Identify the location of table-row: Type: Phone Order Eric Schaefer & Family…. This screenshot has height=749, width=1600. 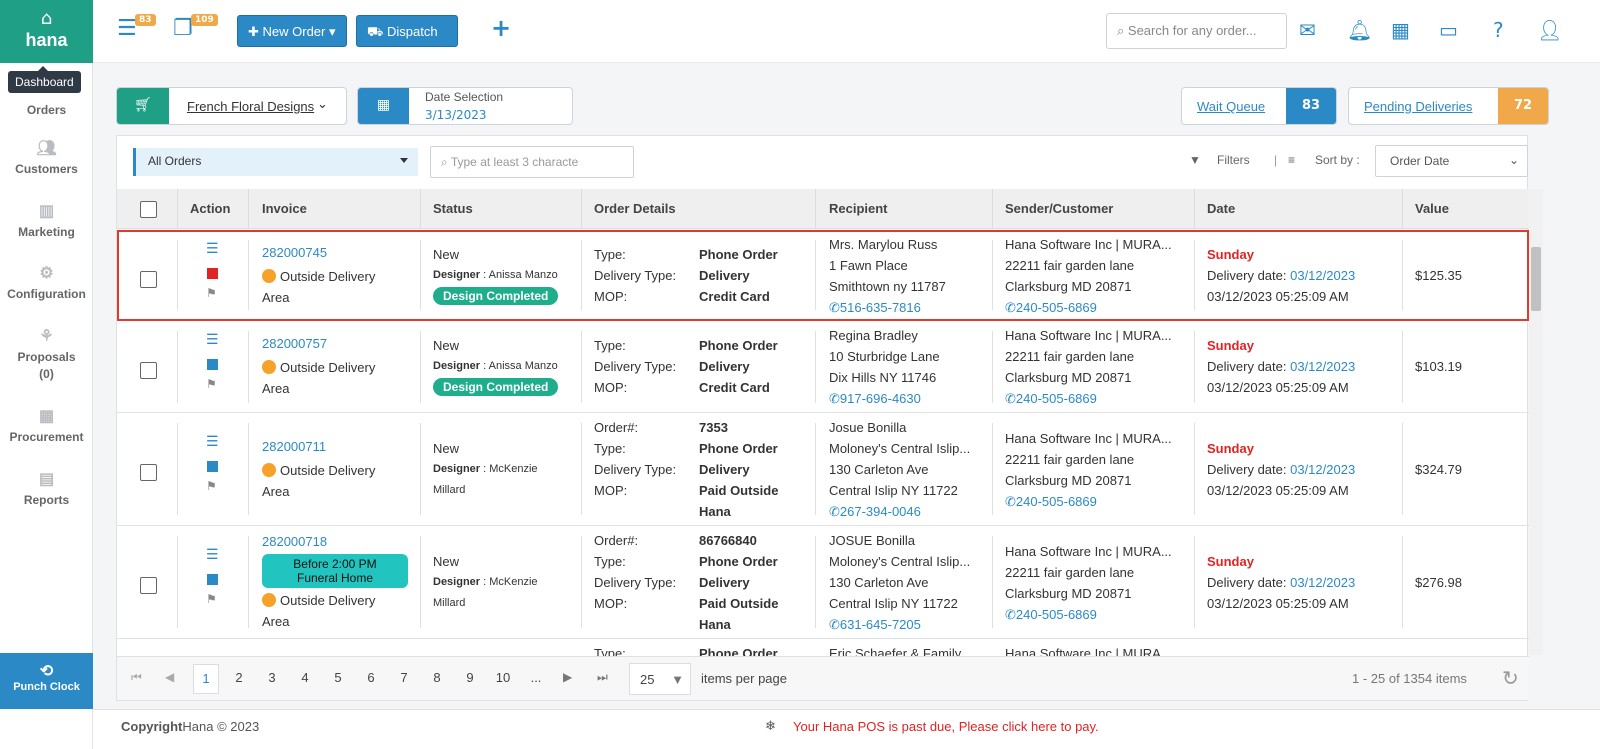
(823, 647).